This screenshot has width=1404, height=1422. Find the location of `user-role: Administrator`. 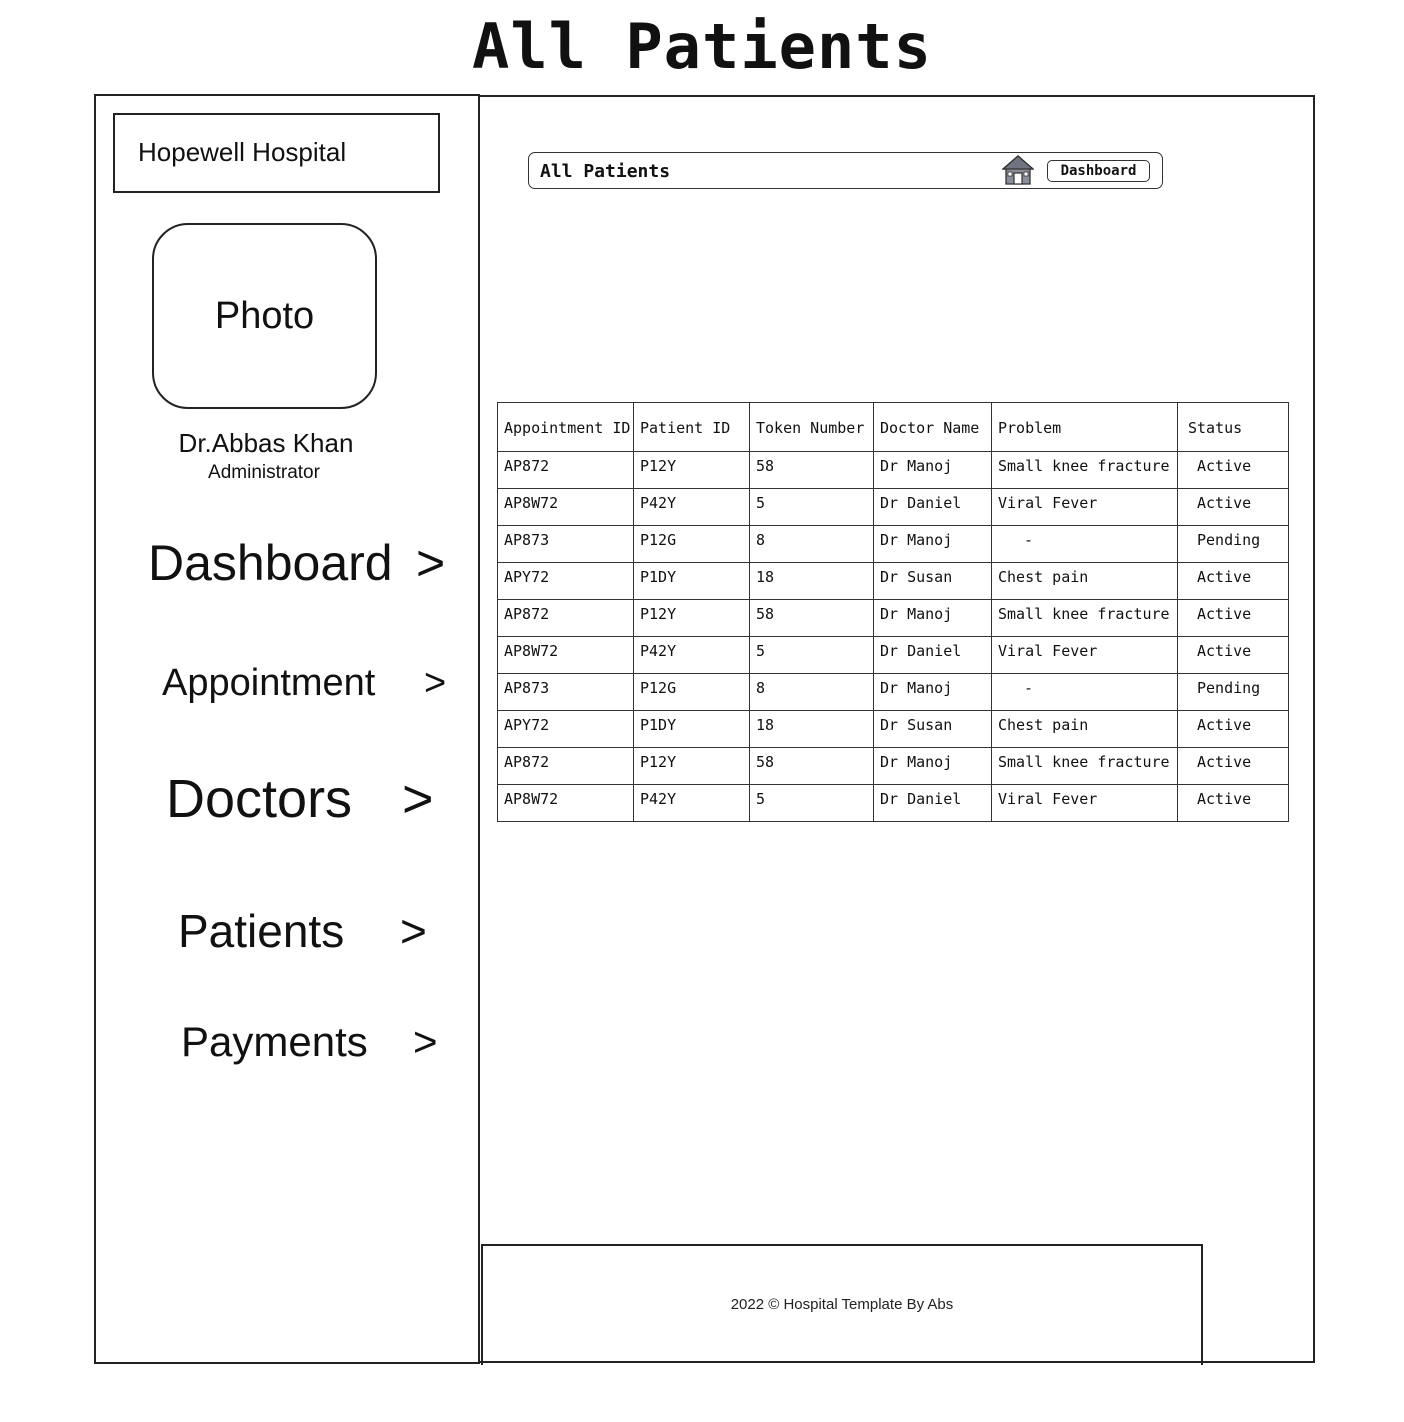

user-role: Administrator is located at coordinates (264, 472).